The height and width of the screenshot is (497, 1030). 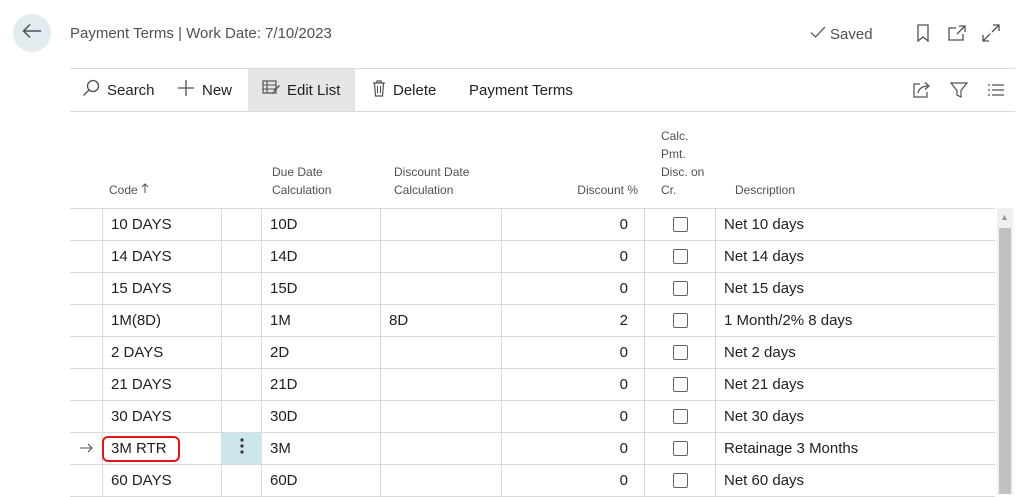 What do you see at coordinates (1005, 361) in the screenshot?
I see `scrollbar-thumb` at bounding box center [1005, 361].